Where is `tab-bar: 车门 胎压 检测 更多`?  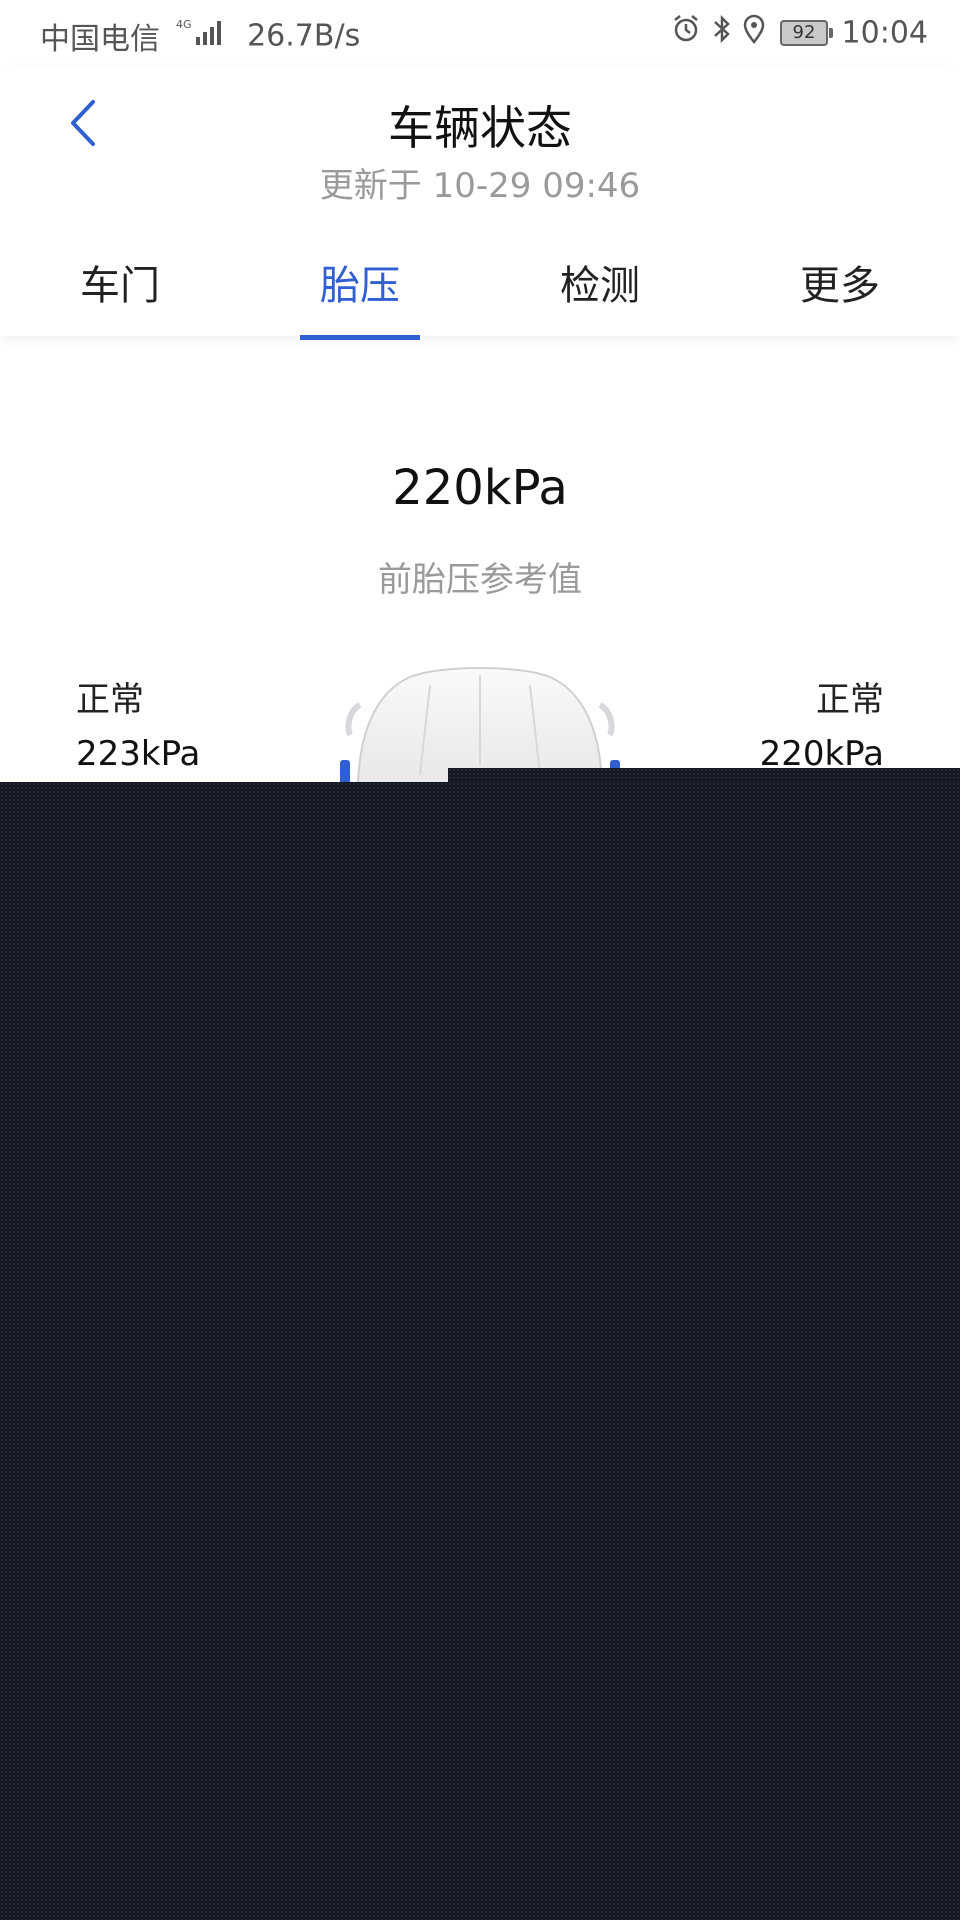 tab-bar: 车门 胎压 检测 更多 is located at coordinates (480, 288).